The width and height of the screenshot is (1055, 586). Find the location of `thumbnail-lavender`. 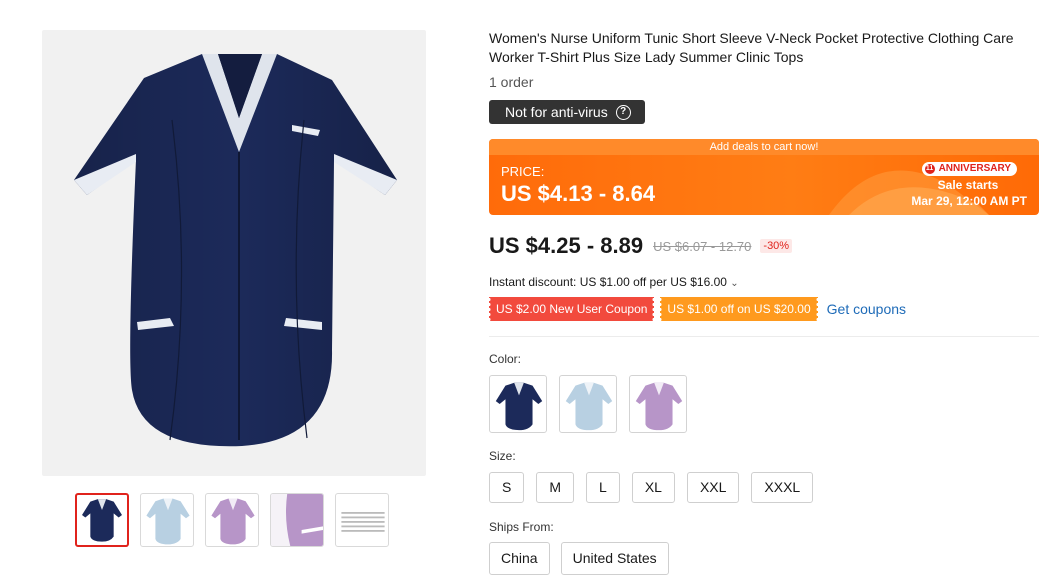

thumbnail-lavender is located at coordinates (232, 520).